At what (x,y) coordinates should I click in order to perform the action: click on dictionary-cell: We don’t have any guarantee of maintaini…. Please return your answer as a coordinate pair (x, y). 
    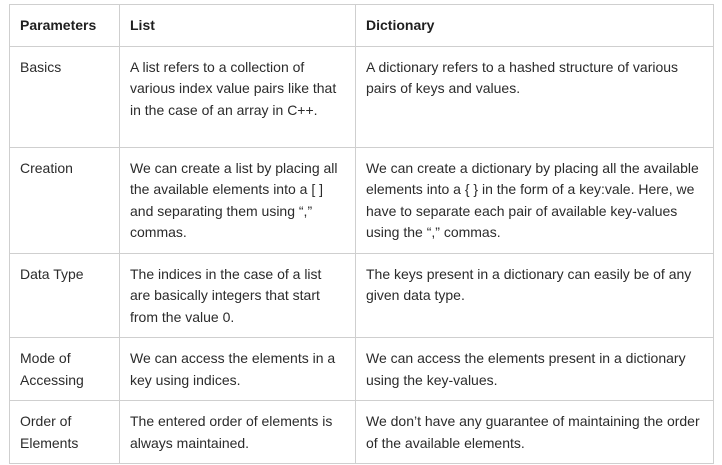
    Looking at the image, I should click on (534, 432).